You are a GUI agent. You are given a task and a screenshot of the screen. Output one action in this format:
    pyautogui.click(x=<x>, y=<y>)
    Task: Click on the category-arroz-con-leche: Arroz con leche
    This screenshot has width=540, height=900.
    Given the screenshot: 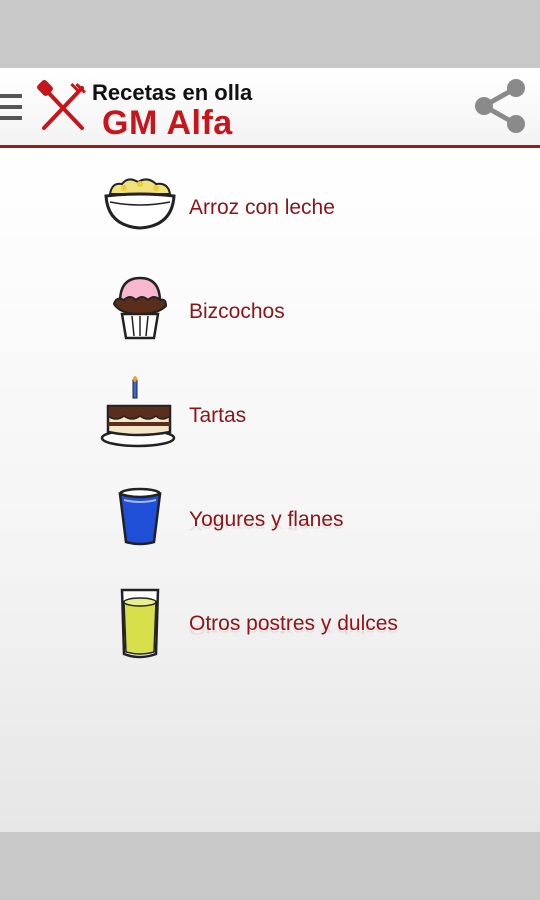 What is the action you would take?
    pyautogui.click(x=300, y=208)
    